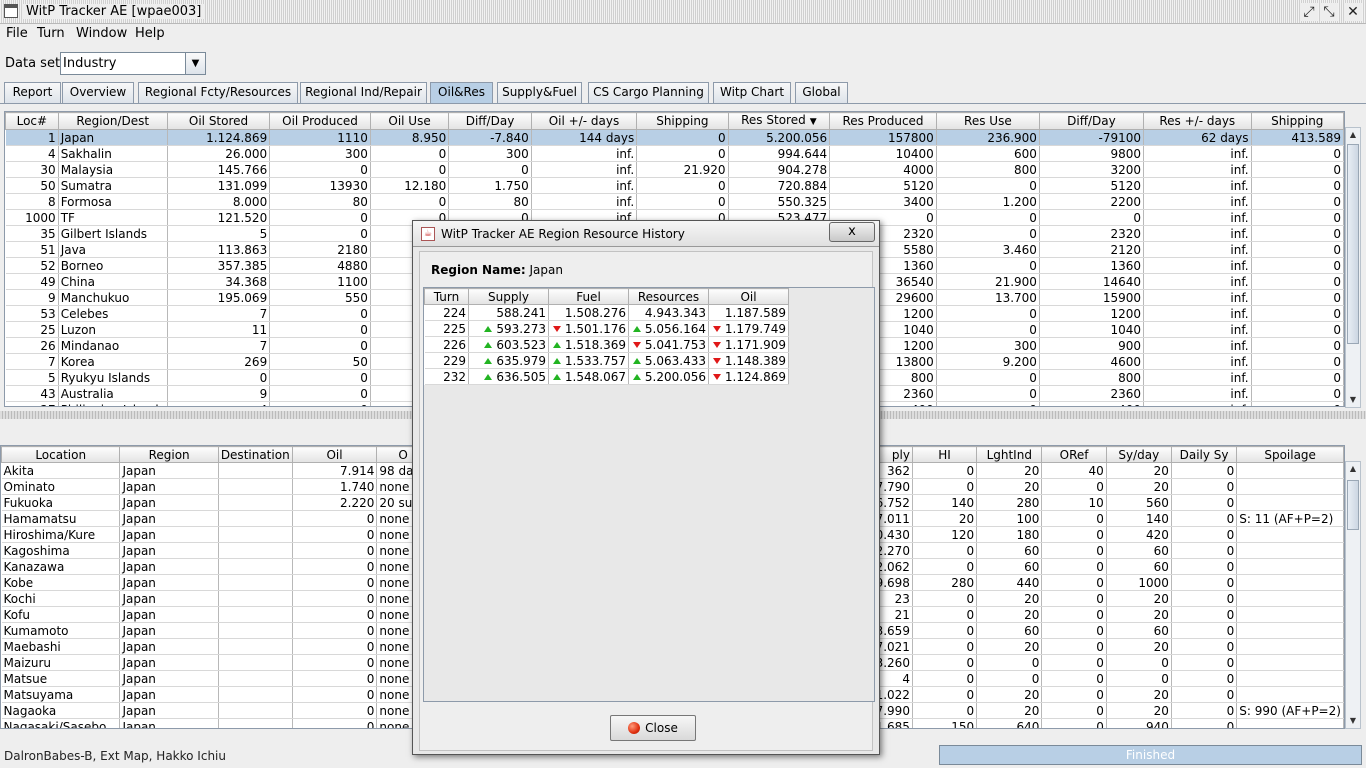 The image size is (1366, 768). Describe the element at coordinates (363, 92) in the screenshot. I see `tab-regional-ind-repair: Regional Ind/Repair` at that location.